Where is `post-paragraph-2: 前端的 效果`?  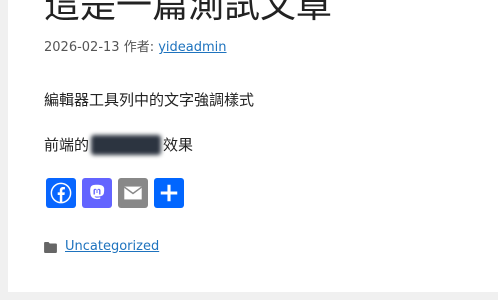 post-paragraph-2: 前端的 效果 is located at coordinates (118, 145).